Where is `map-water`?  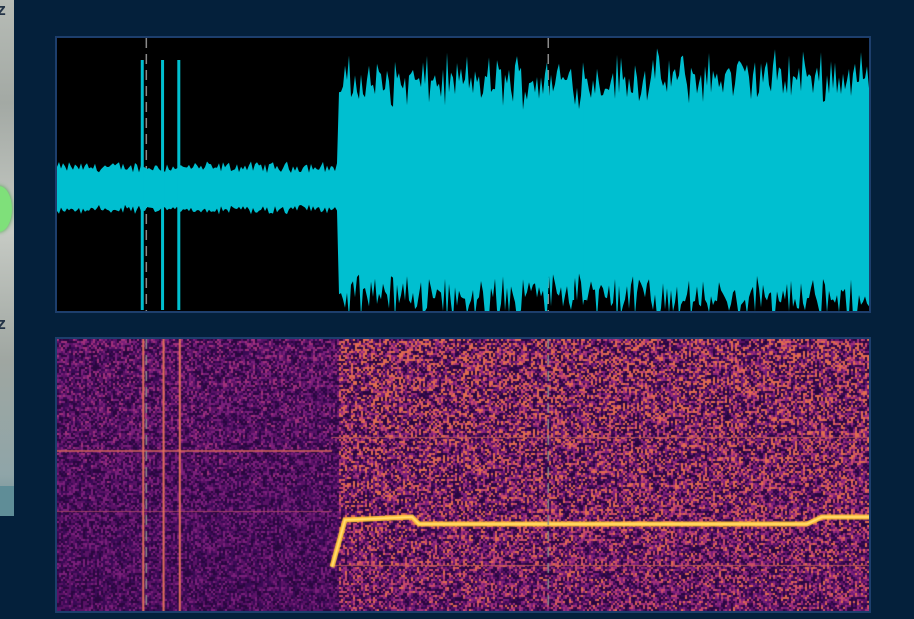 map-water is located at coordinates (7, 501).